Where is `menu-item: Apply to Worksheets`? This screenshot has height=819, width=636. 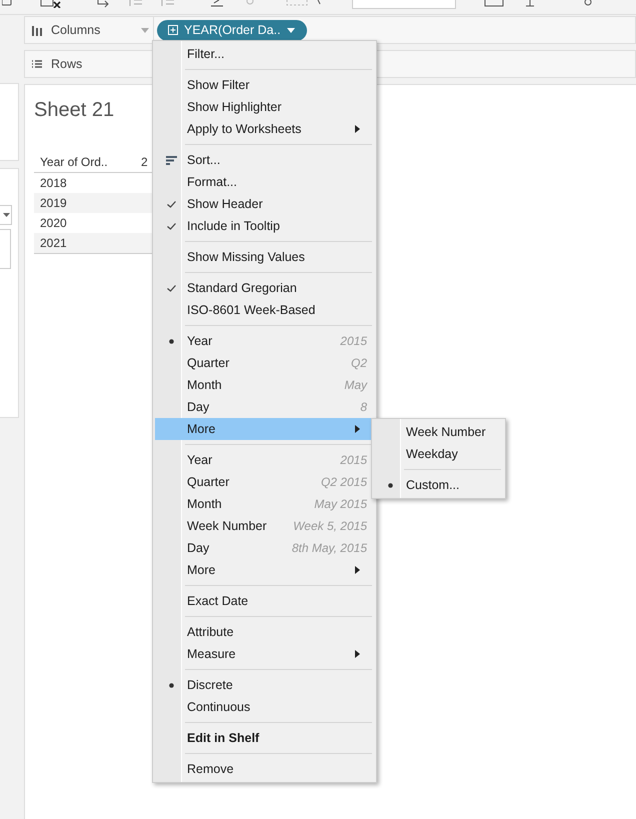
menu-item: Apply to Worksheets is located at coordinates (264, 129).